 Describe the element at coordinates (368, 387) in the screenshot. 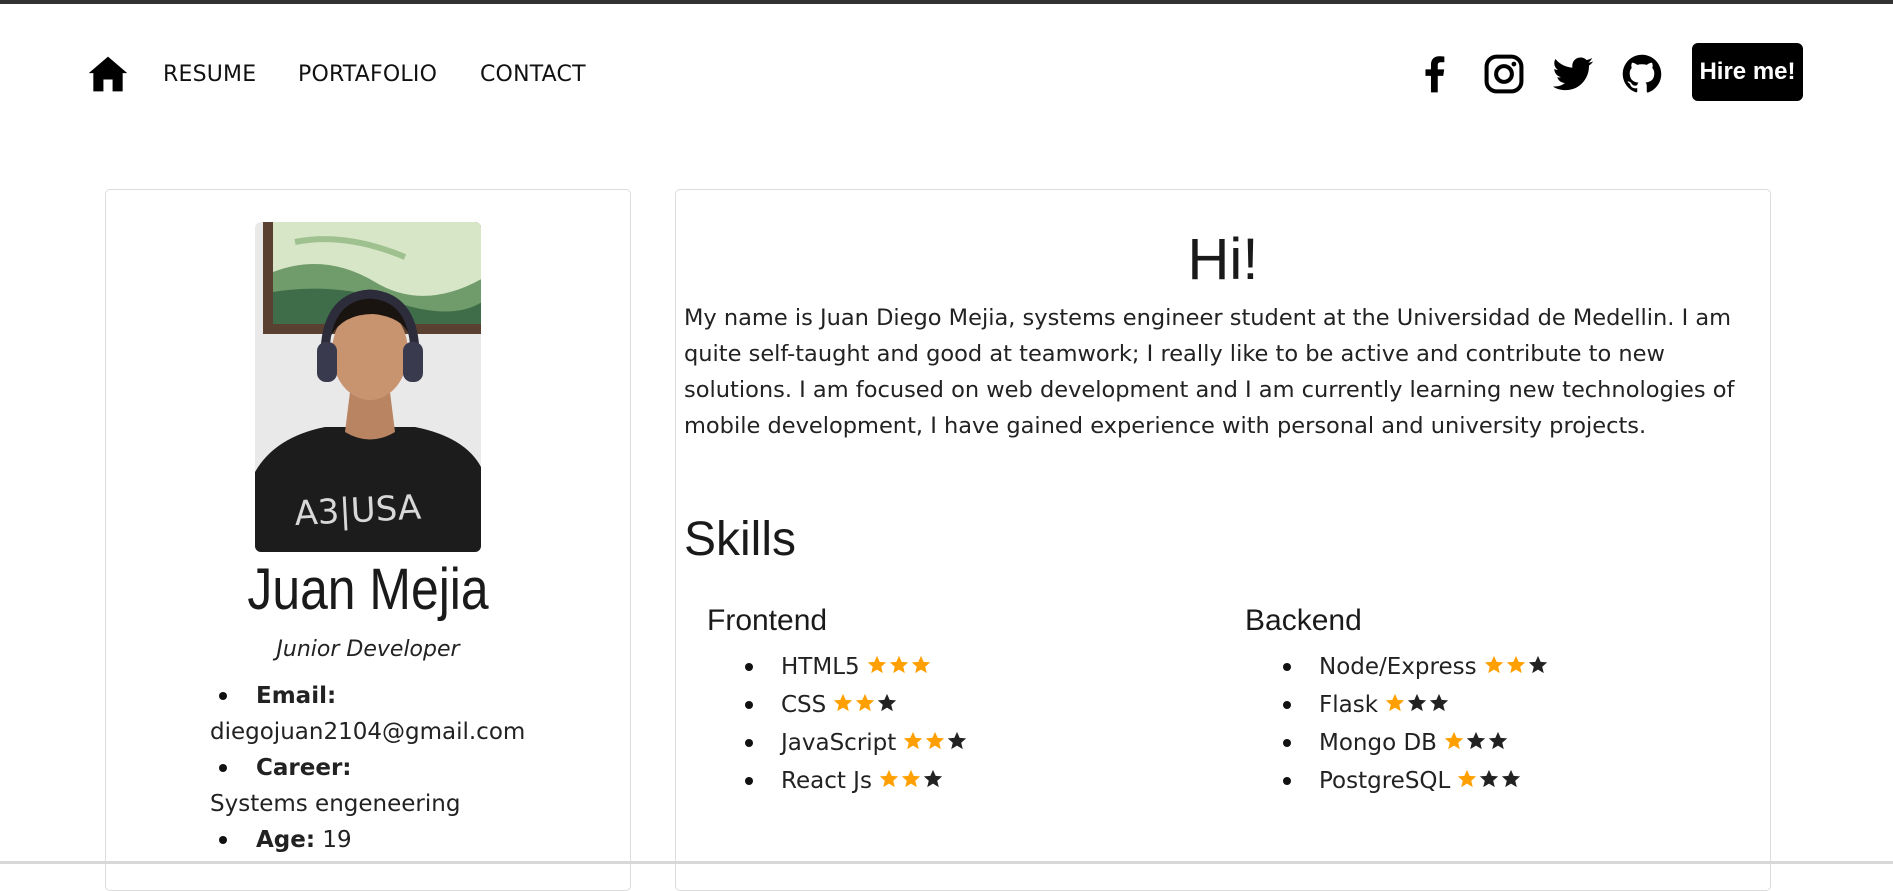

I see `profile-photo: A3|USA` at that location.